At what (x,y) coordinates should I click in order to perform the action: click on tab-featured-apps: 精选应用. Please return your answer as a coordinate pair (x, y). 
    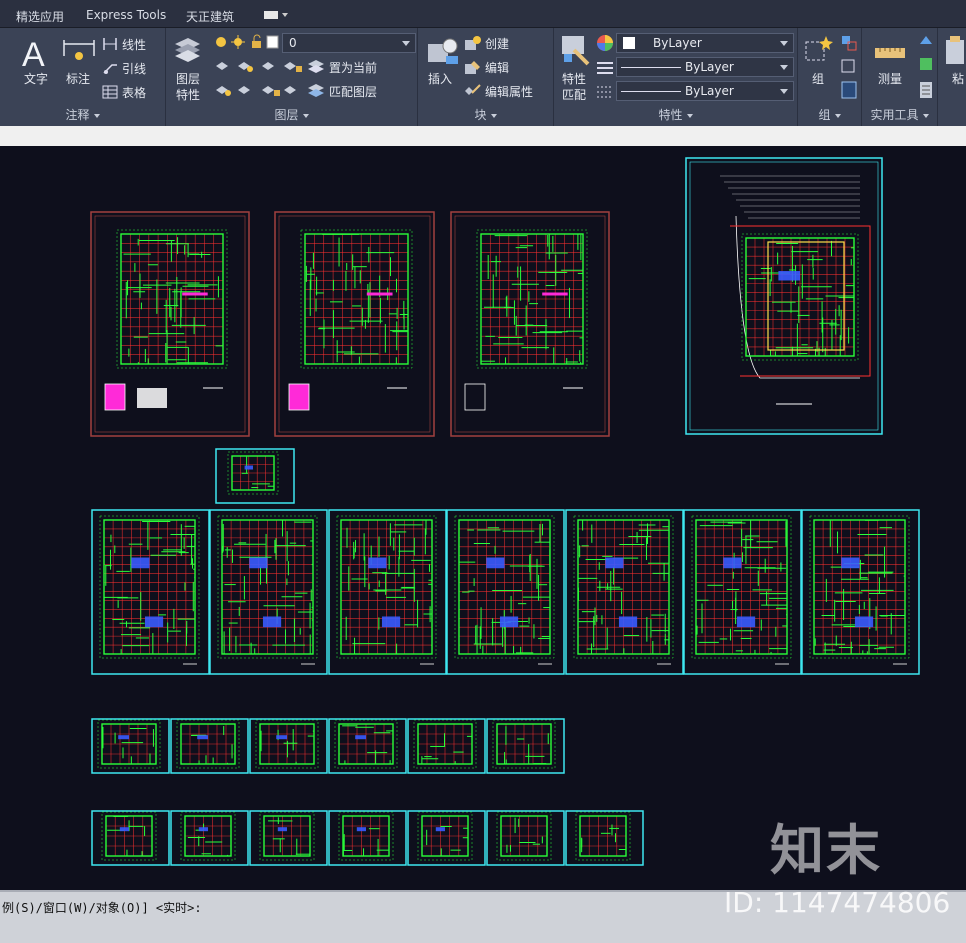
    Looking at the image, I should click on (40, 16).